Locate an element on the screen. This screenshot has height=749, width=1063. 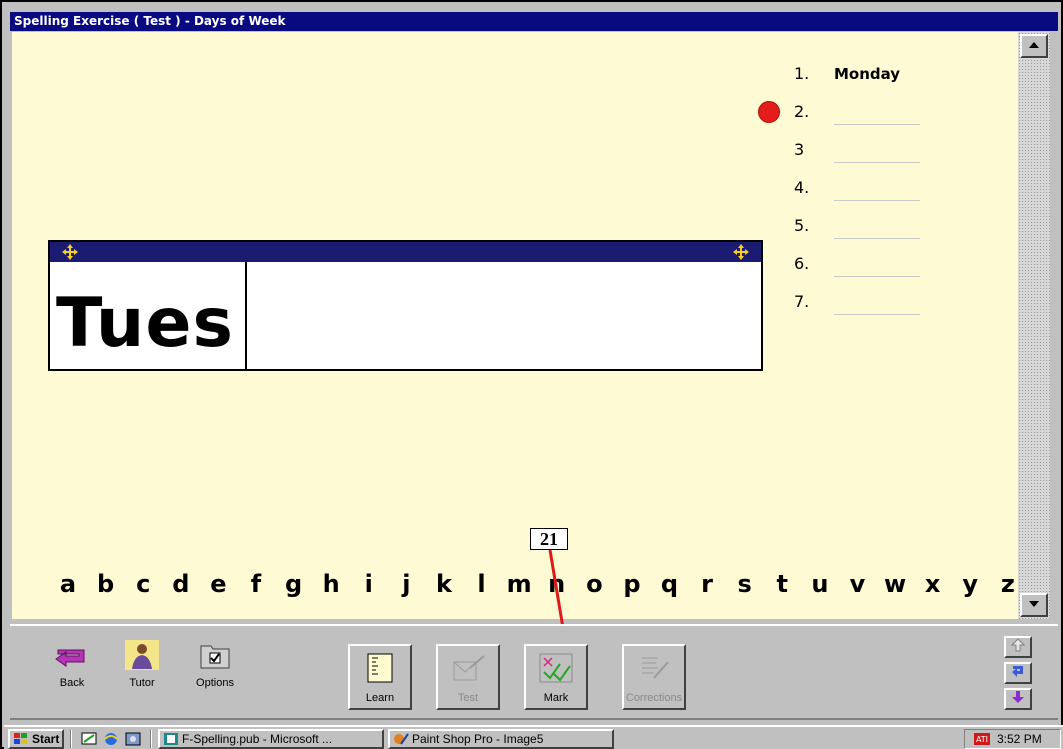
folder-checkbox-icon is located at coordinates (215, 657).